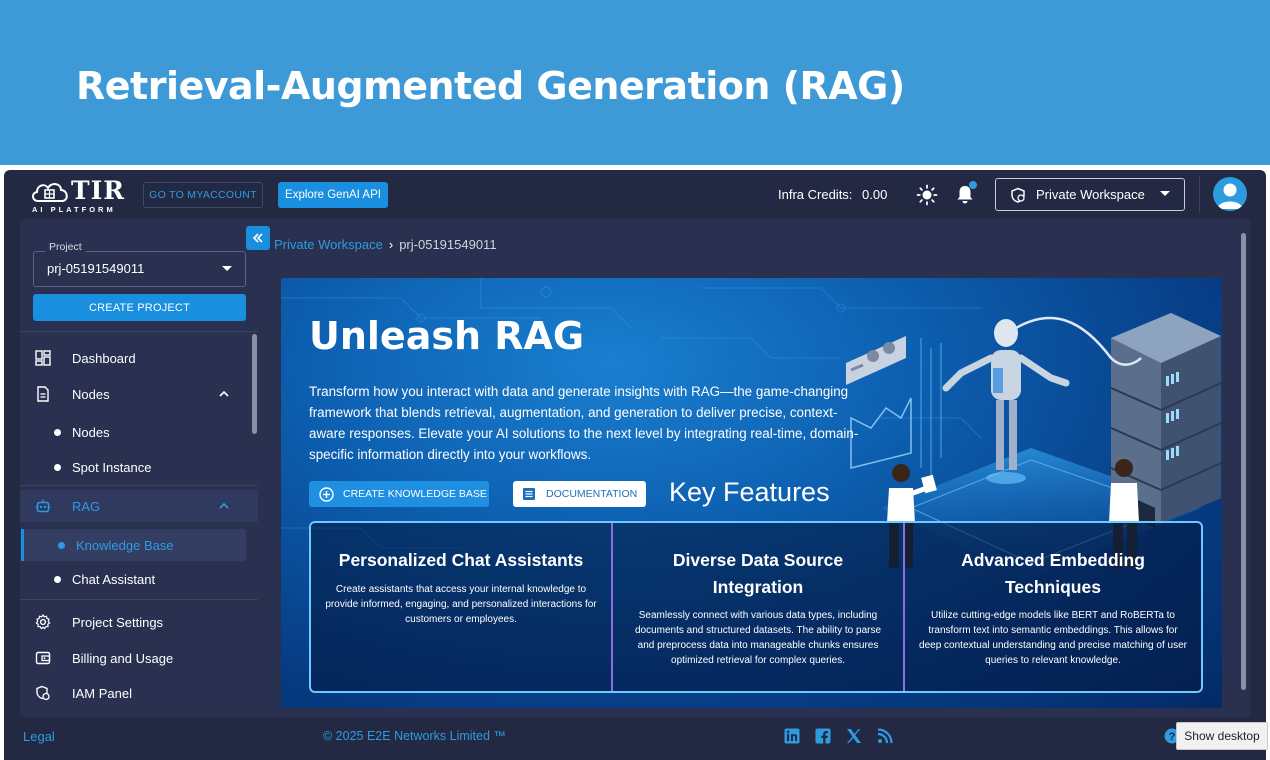  What do you see at coordinates (39, 736) in the screenshot?
I see `legal-link: Legal` at bounding box center [39, 736].